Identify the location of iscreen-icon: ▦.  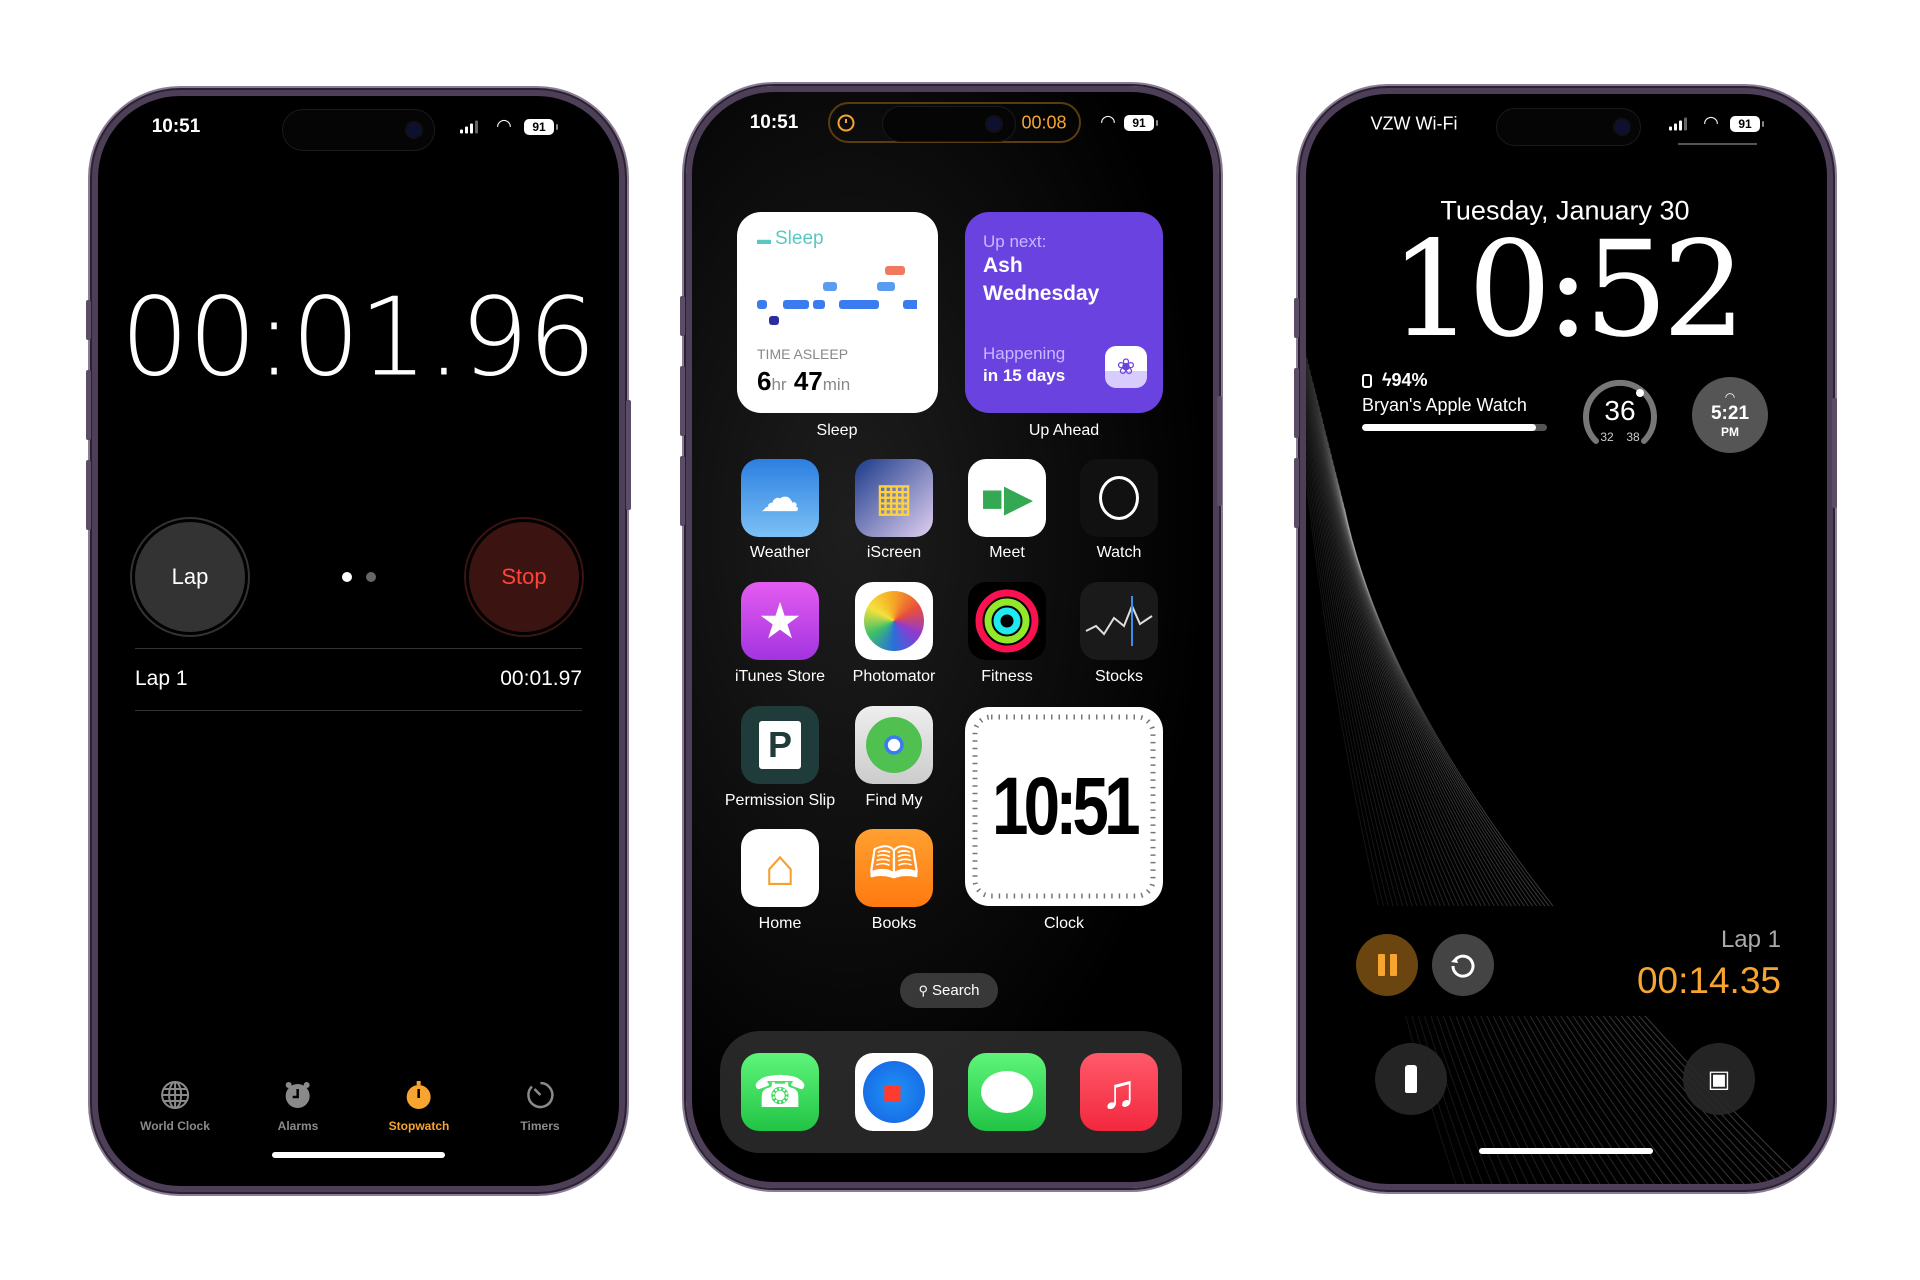
(894, 498).